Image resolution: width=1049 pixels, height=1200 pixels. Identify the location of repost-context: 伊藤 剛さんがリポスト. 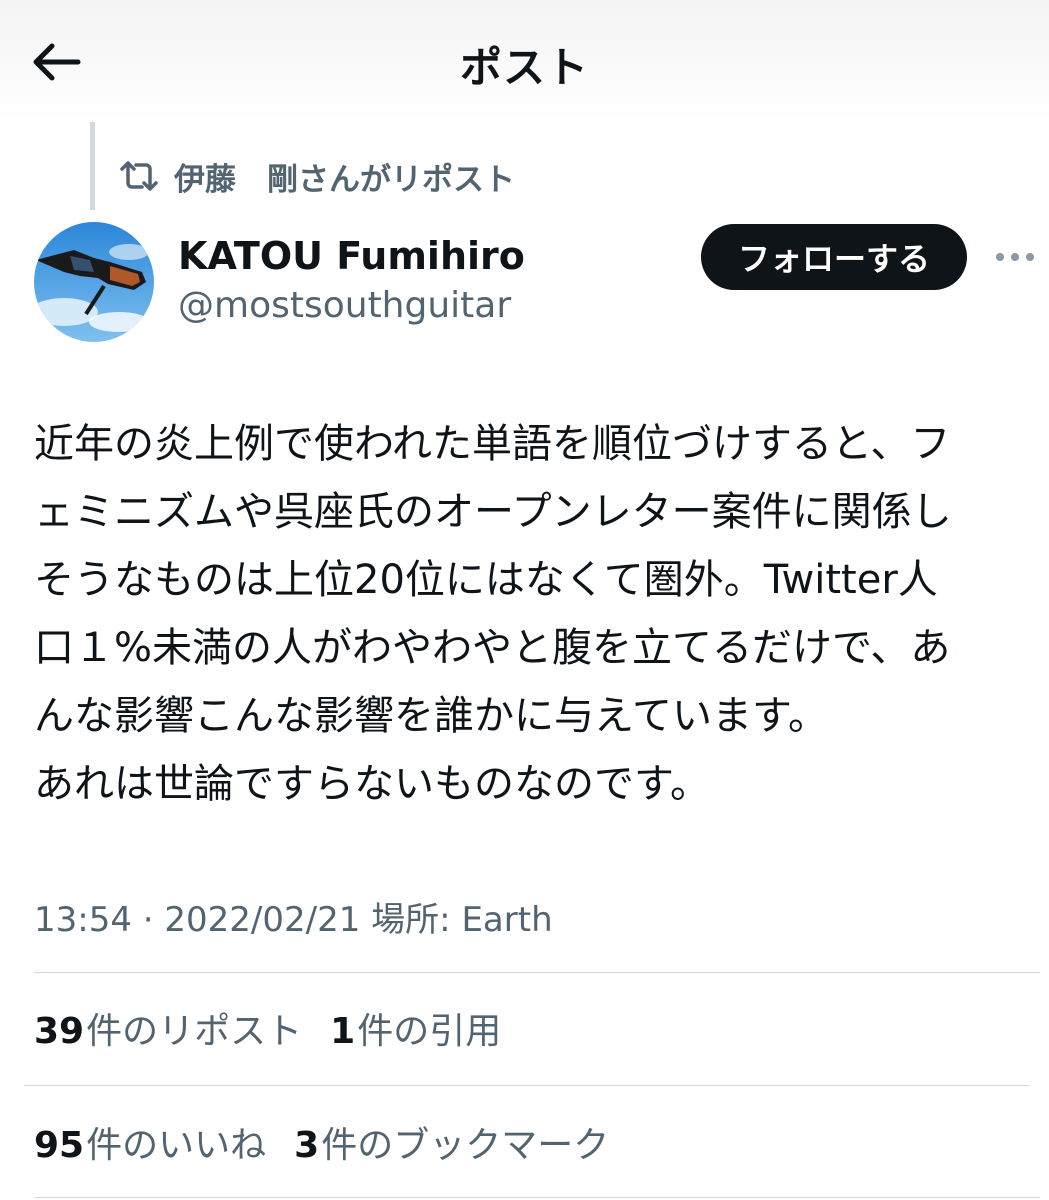
(316, 176).